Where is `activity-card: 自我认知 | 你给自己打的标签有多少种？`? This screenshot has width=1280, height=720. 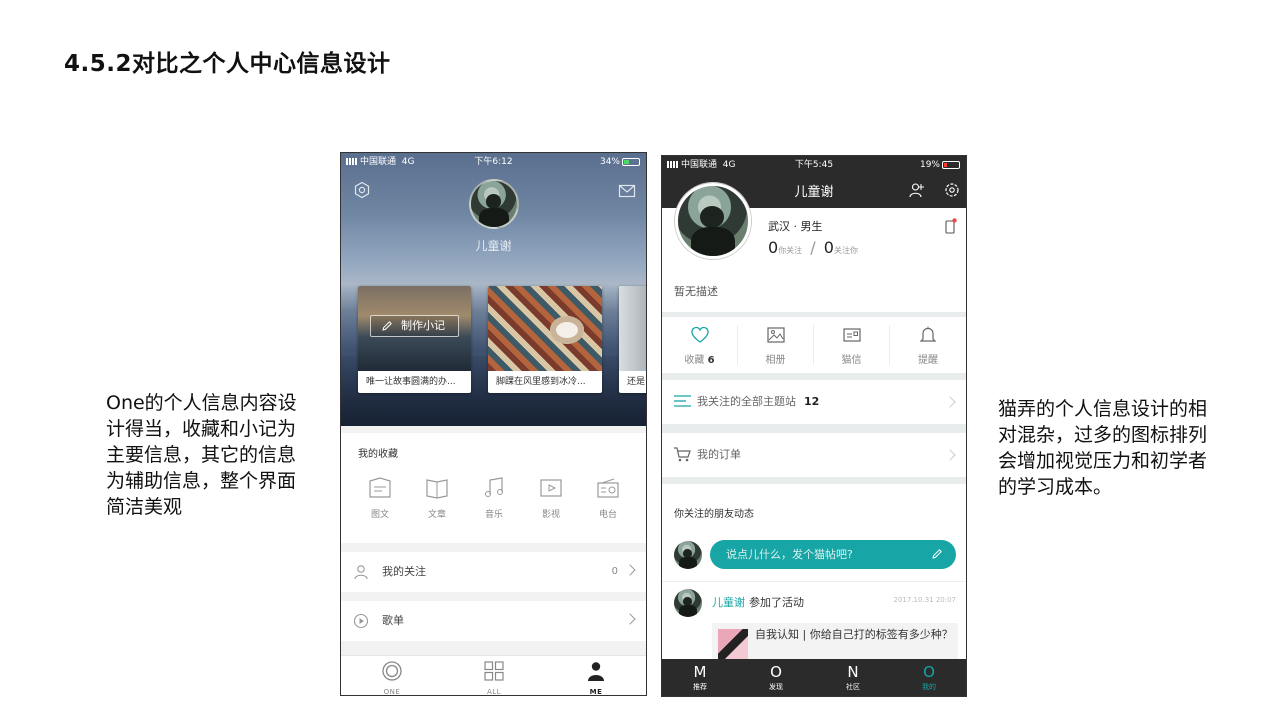 activity-card: 自我认知 | 你给自己打的标签有多少种？ is located at coordinates (835, 641).